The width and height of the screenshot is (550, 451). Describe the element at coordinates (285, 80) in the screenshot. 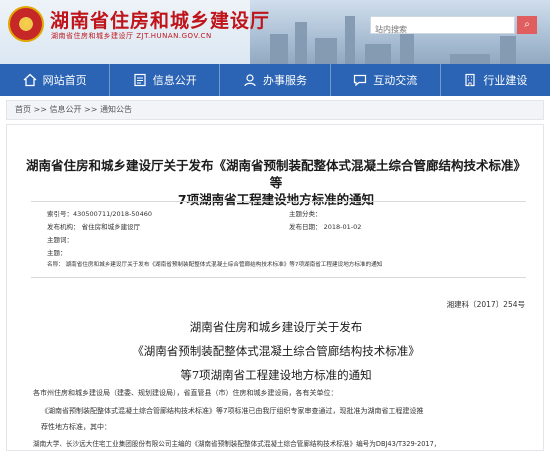

I see `nav-item-label: 办事服务` at that location.